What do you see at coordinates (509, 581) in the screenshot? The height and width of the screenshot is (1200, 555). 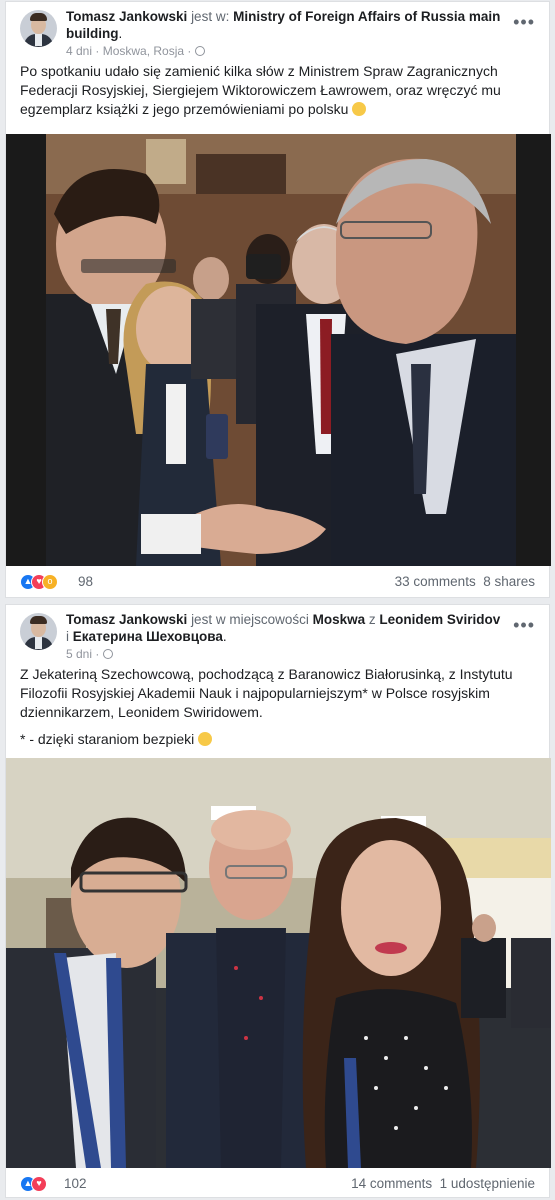 I see `shares-count: 8 shares` at bounding box center [509, 581].